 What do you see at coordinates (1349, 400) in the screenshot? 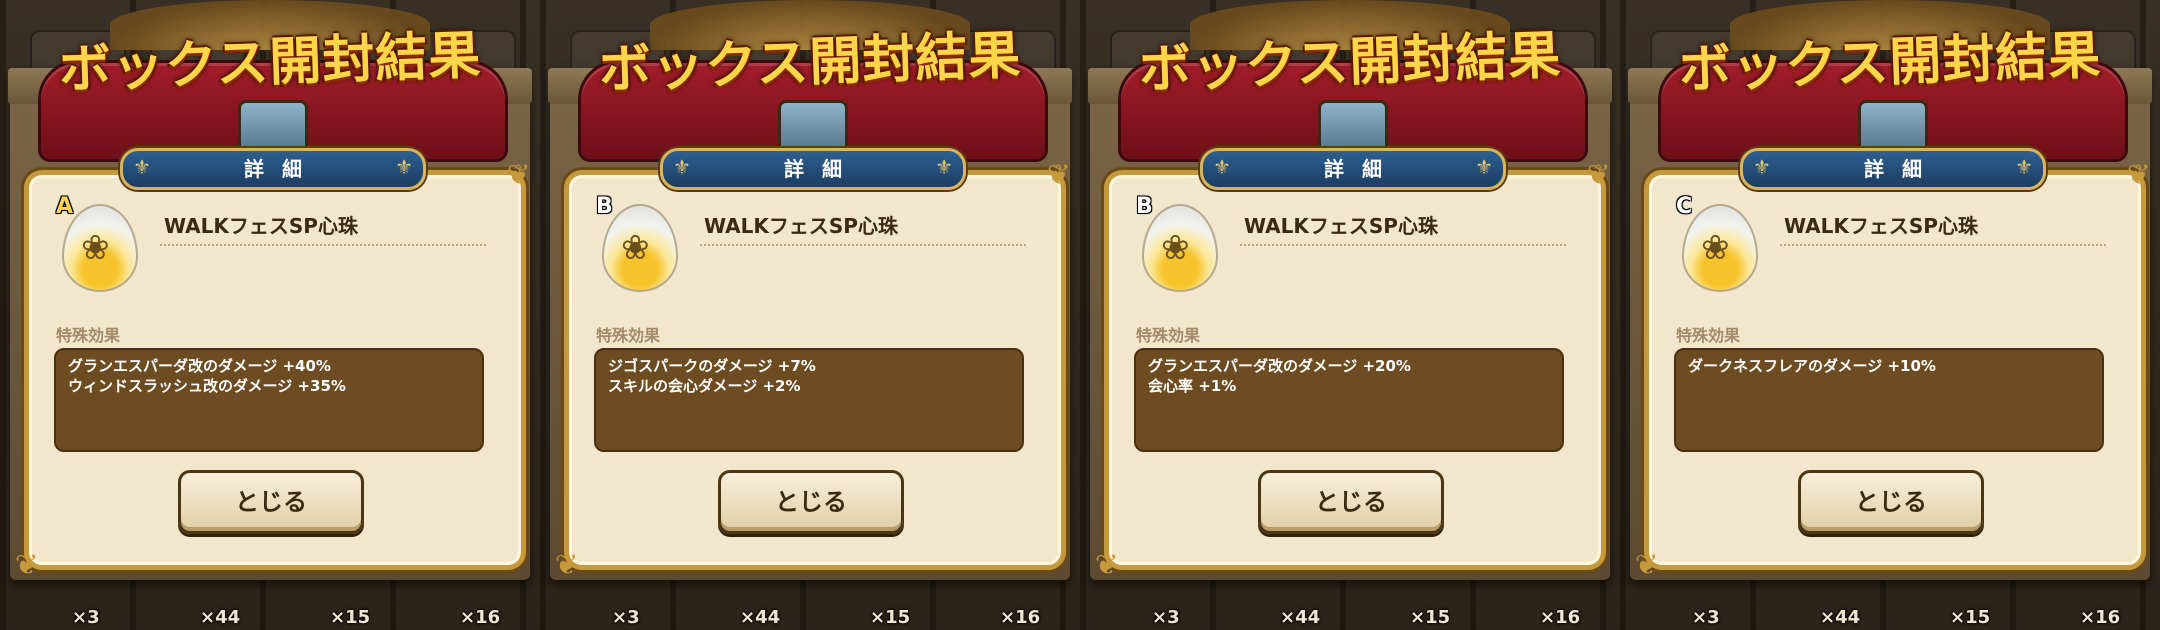
I see `effect-list: グランエスパーダ改のダメージ +20% 会心率 +1%` at bounding box center [1349, 400].